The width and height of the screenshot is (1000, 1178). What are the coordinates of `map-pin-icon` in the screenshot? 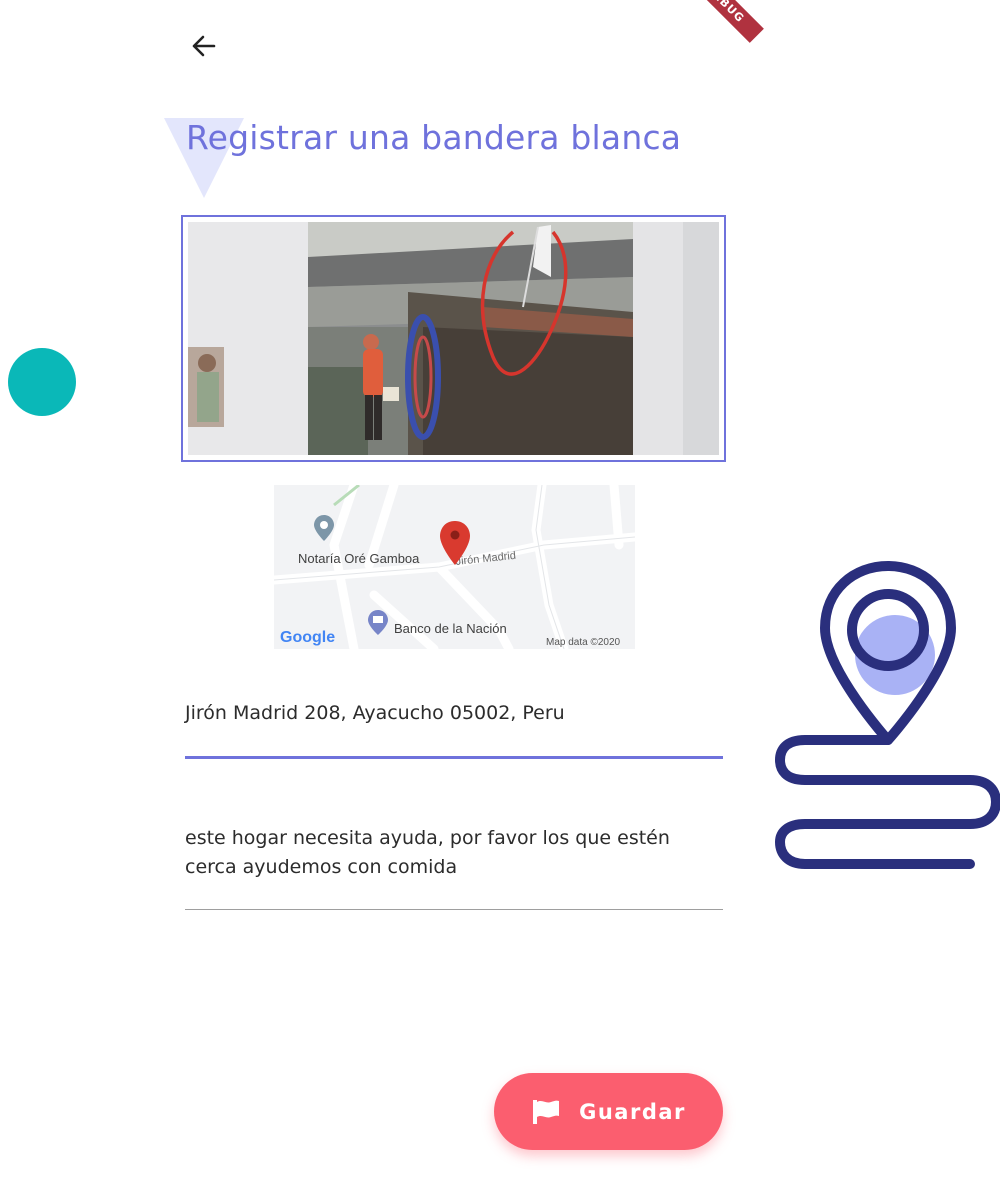 It's located at (887, 715).